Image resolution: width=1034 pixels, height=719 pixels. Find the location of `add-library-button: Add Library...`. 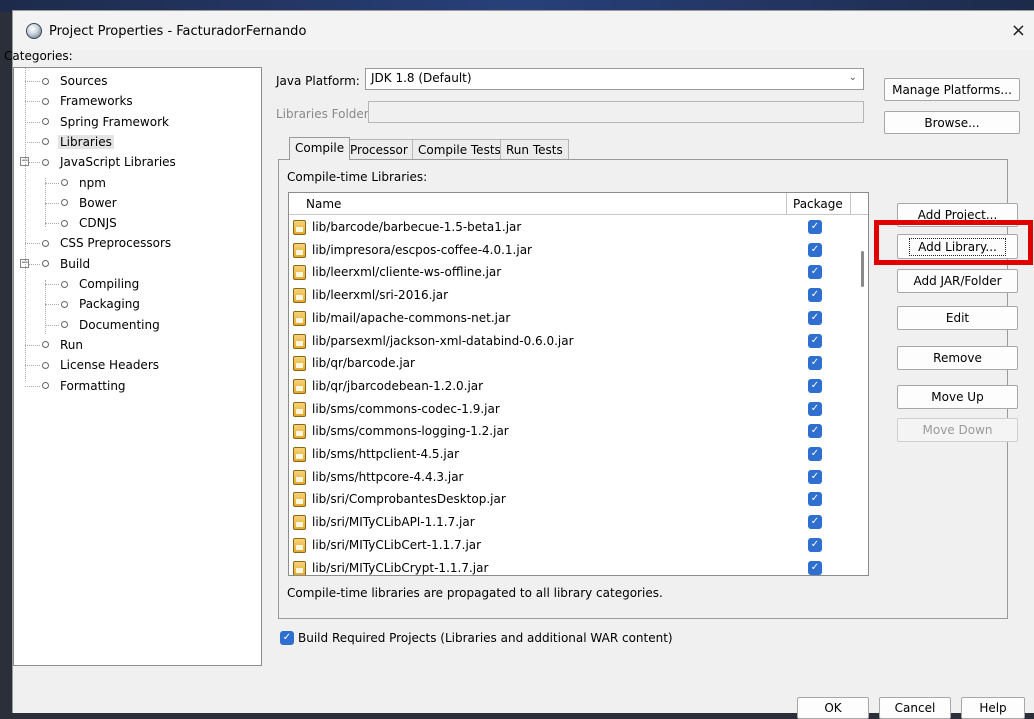

add-library-button: Add Library... is located at coordinates (957, 246).